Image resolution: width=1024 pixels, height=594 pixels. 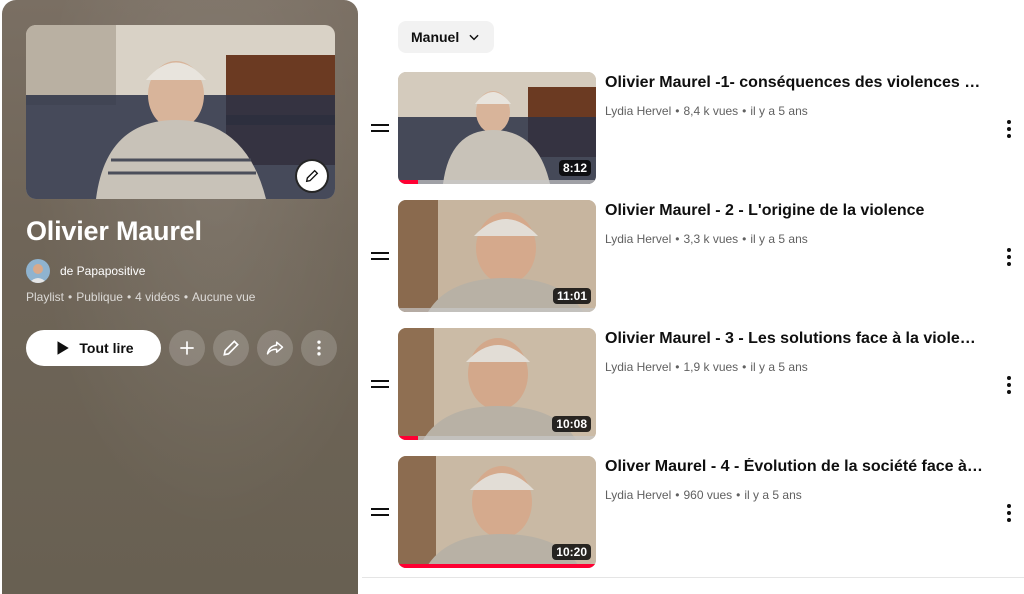 I want to click on play-all-button: Tout lire, so click(x=93, y=348).